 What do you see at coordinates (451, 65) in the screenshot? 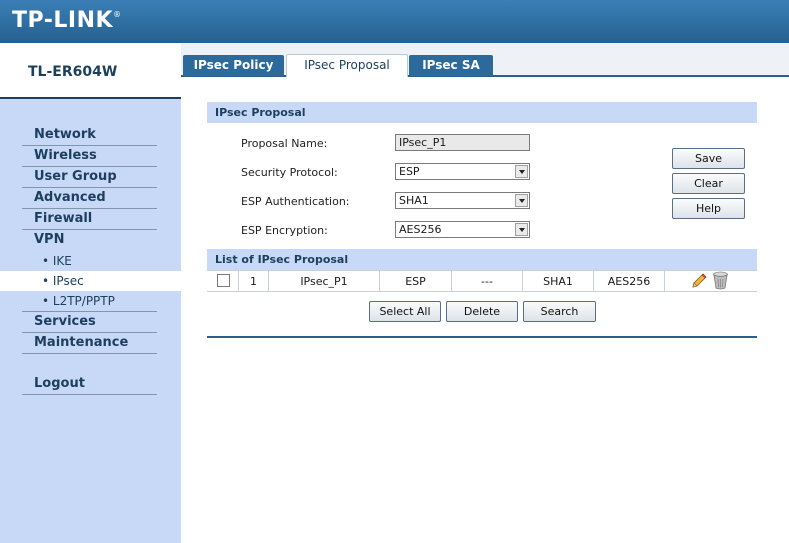
I see `tab-ipsec-sa: IPsec SA` at bounding box center [451, 65].